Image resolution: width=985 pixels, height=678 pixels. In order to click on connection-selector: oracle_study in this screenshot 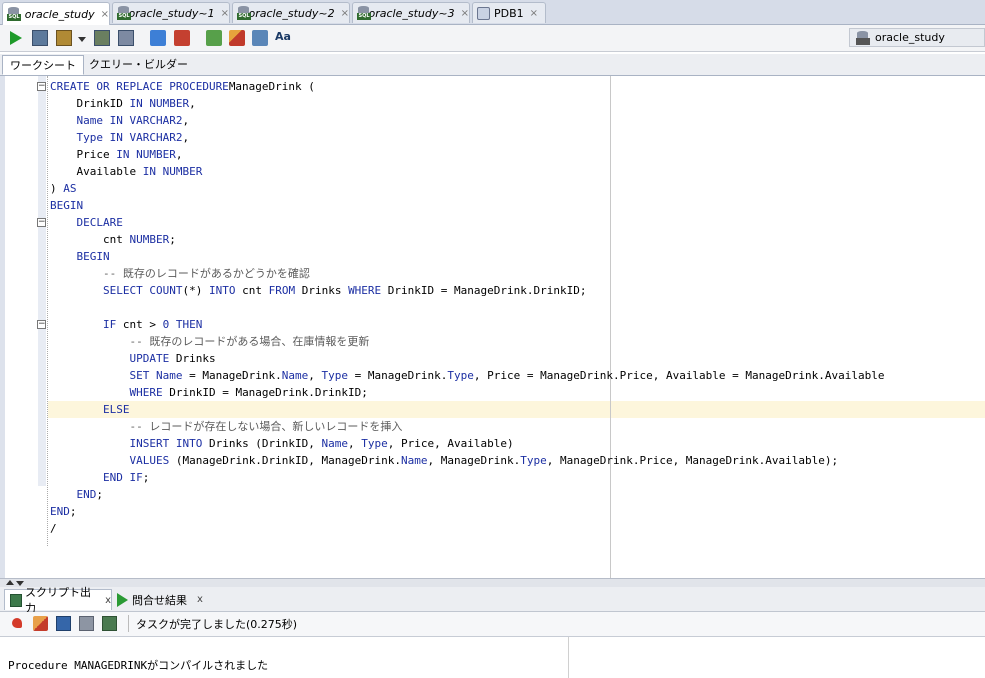, I will do `click(917, 37)`.